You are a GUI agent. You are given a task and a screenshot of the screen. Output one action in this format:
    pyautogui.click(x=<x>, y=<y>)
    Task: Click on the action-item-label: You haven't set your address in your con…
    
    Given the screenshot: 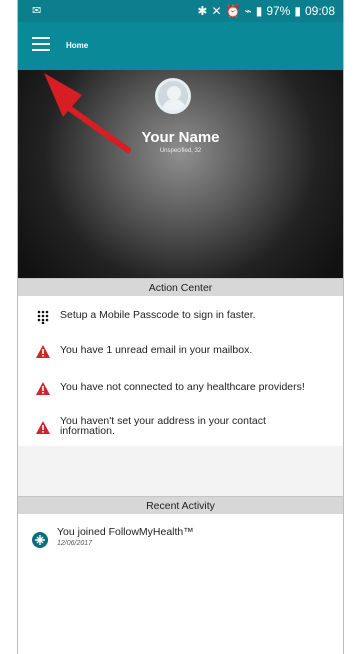 What is the action you would take?
    pyautogui.click(x=163, y=426)
    